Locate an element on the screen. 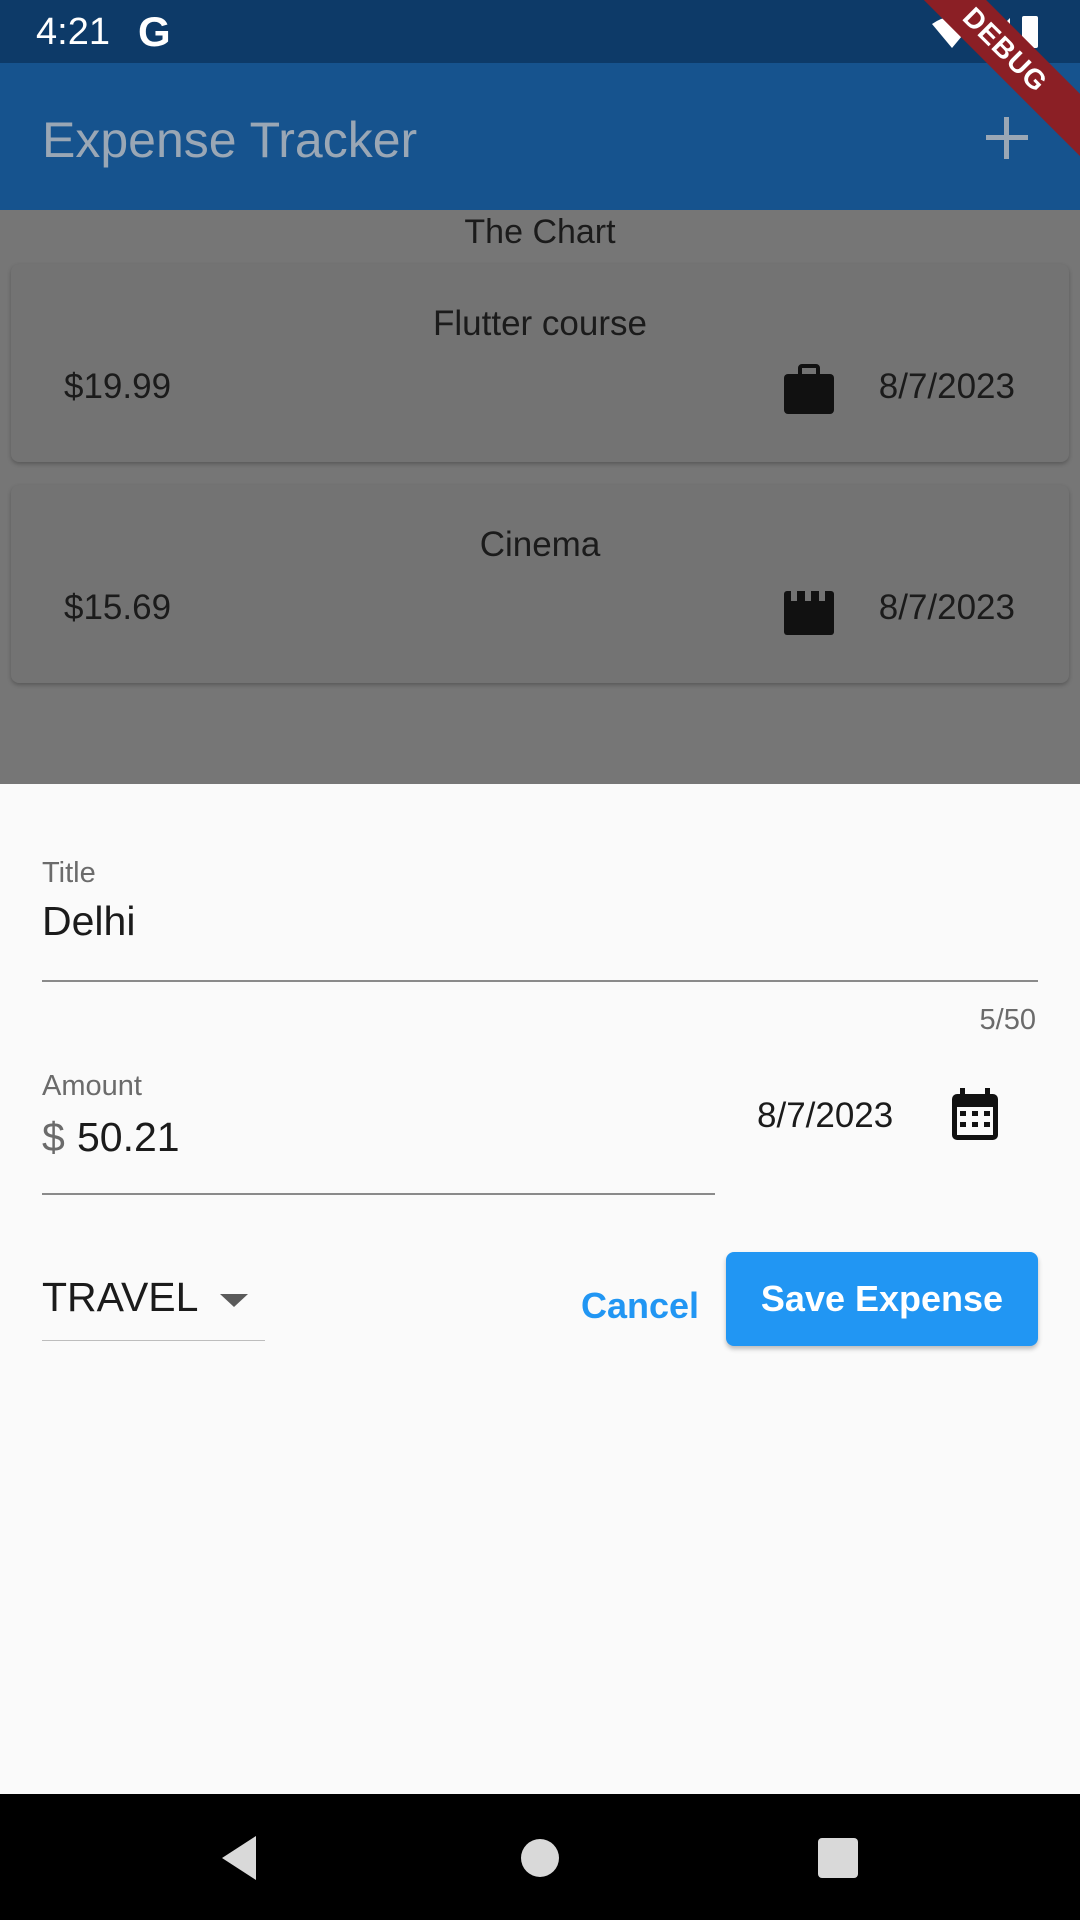  chart-placeholder: The Chart is located at coordinates (540, 232).